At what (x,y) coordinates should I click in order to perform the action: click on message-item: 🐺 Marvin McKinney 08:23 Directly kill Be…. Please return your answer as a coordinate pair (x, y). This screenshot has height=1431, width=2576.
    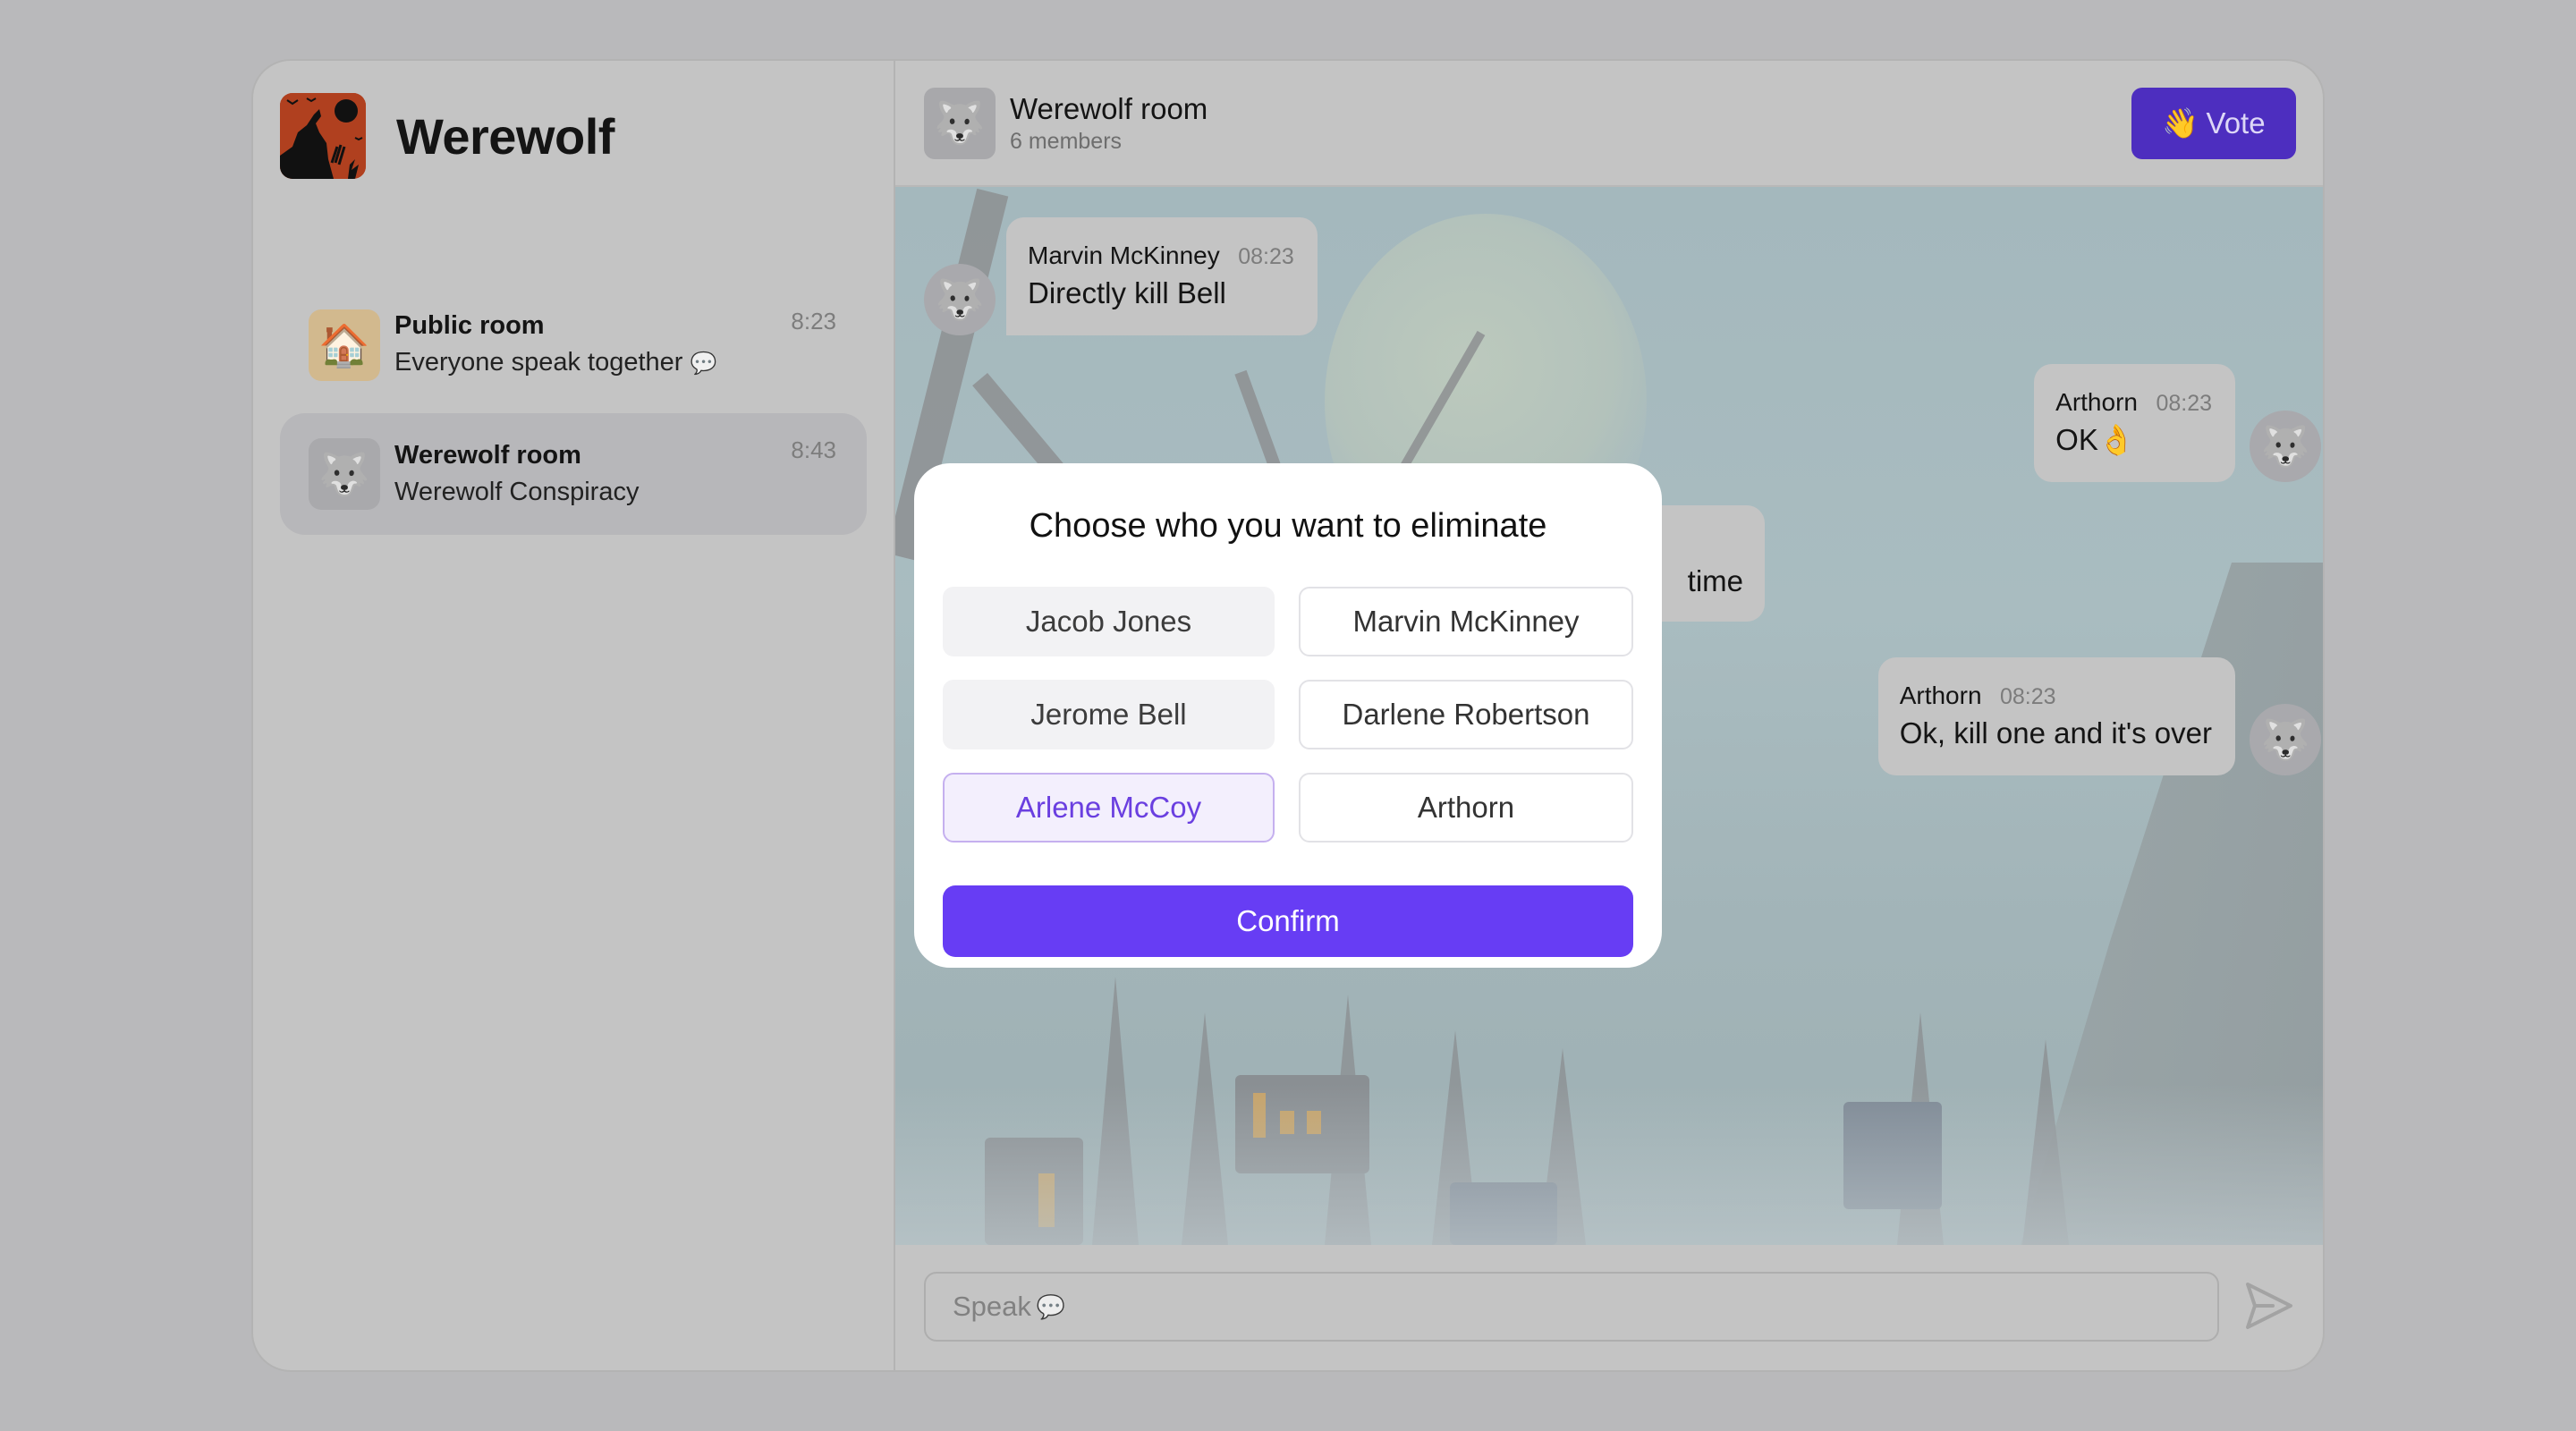
    Looking at the image, I should click on (1121, 276).